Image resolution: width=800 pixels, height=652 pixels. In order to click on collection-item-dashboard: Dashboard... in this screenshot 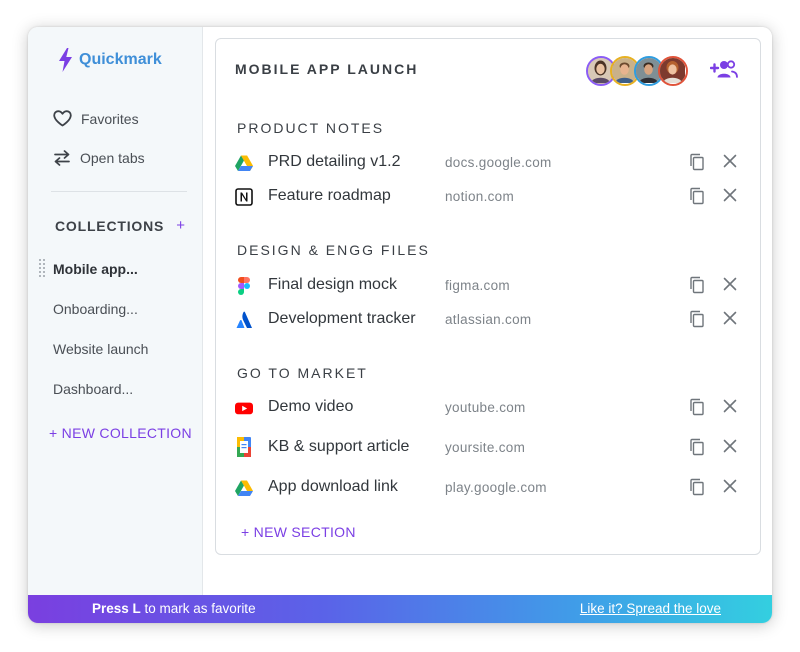, I will do `click(93, 389)`.